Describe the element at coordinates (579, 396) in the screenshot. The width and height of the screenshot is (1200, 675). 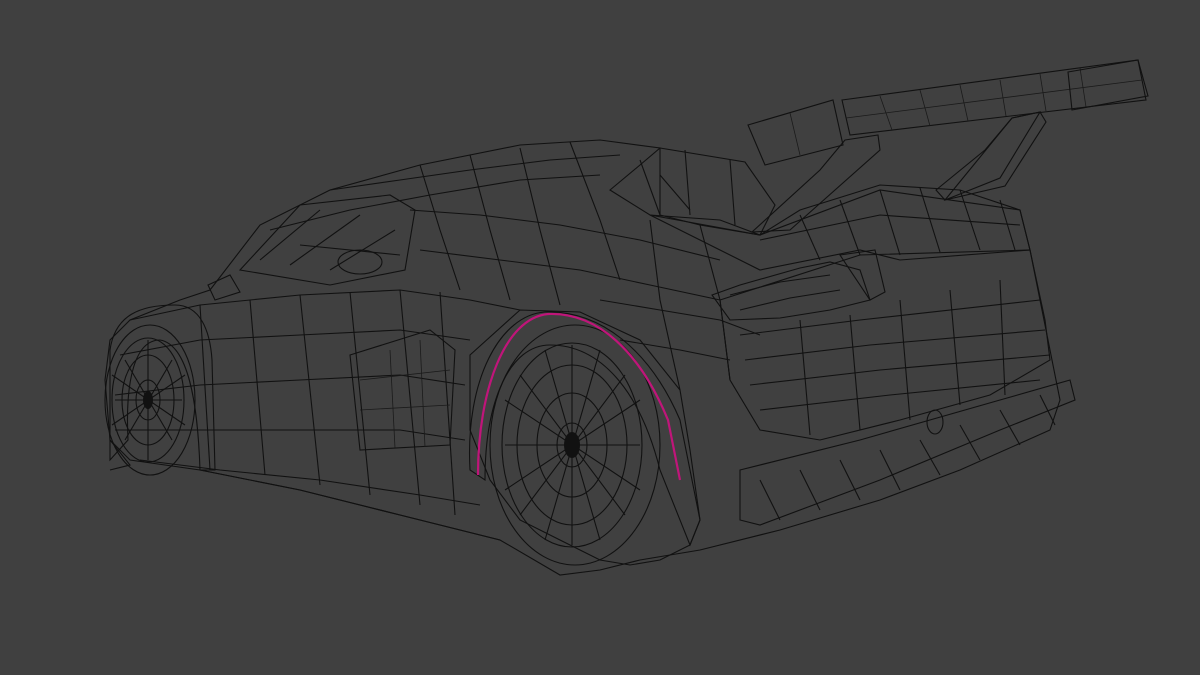
I see `selected-edge-loop` at that location.